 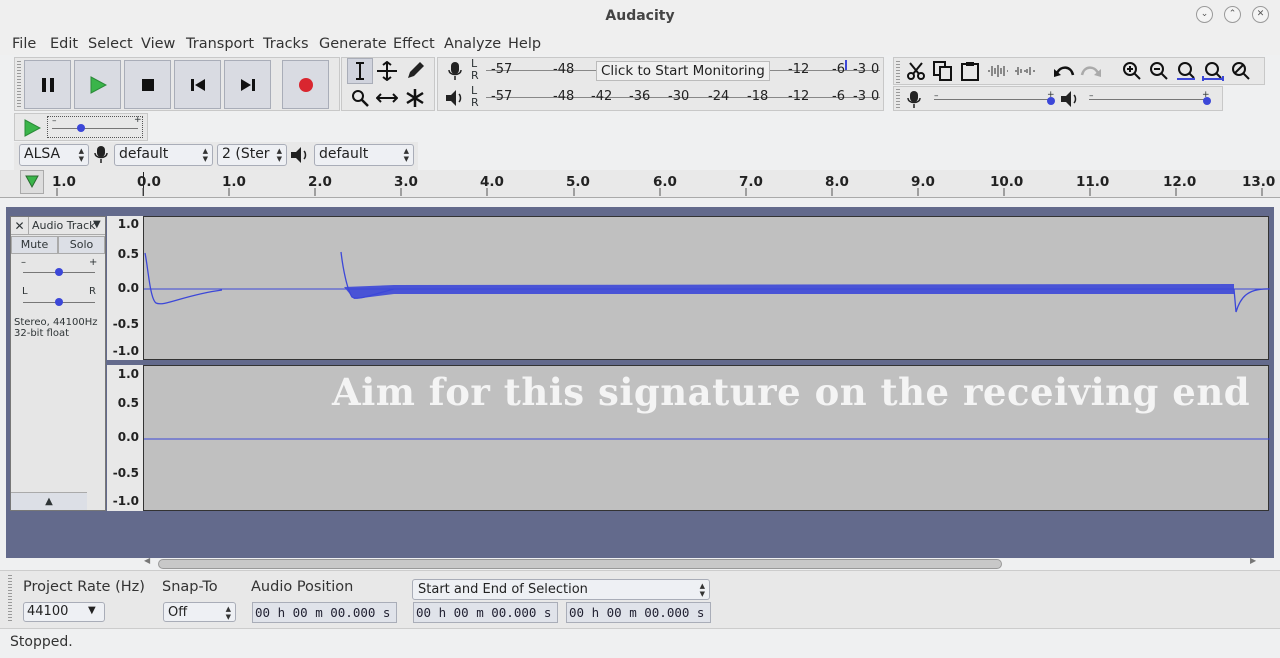 I want to click on menu-generate: Generate, so click(x=353, y=44).